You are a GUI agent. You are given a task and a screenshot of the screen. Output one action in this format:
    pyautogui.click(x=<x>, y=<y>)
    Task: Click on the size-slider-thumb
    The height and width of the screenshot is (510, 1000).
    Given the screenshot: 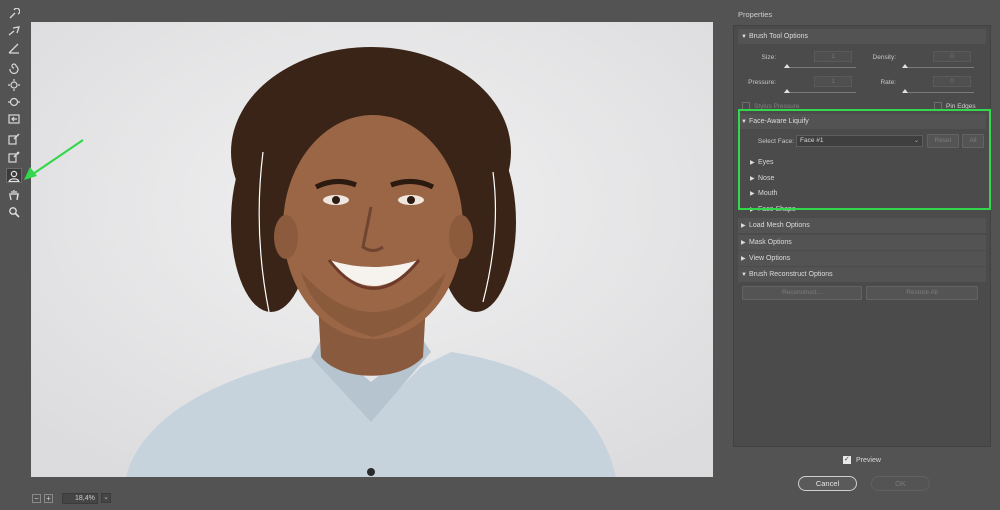 What is the action you would take?
    pyautogui.click(x=787, y=66)
    